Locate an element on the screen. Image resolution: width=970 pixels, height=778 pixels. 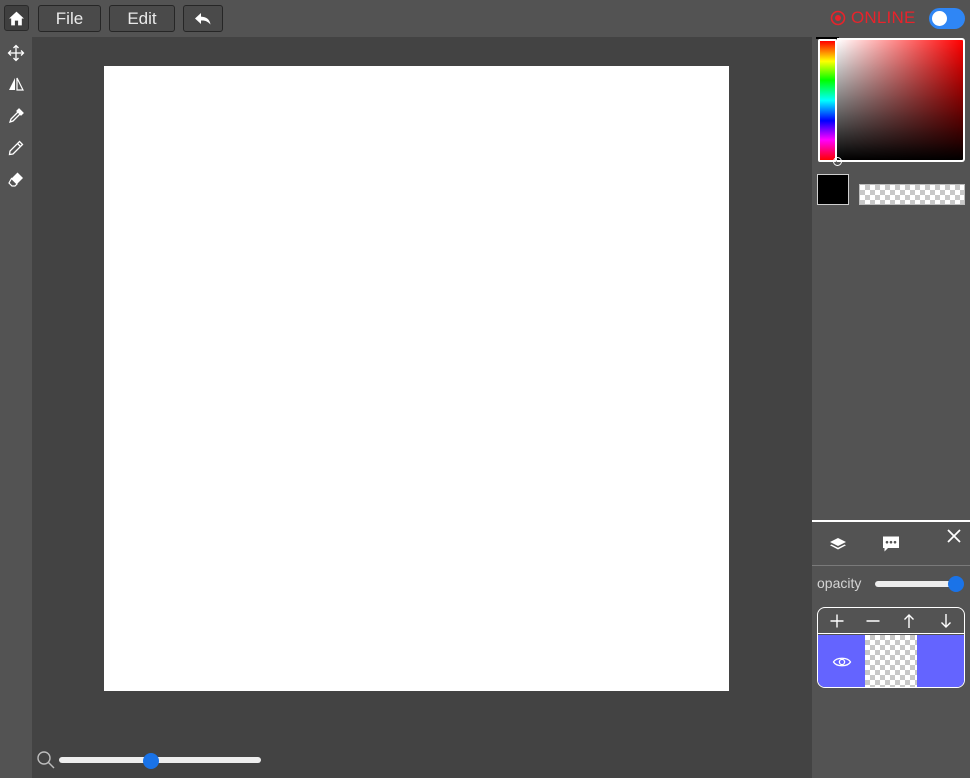
add-layer-button is located at coordinates (837, 621).